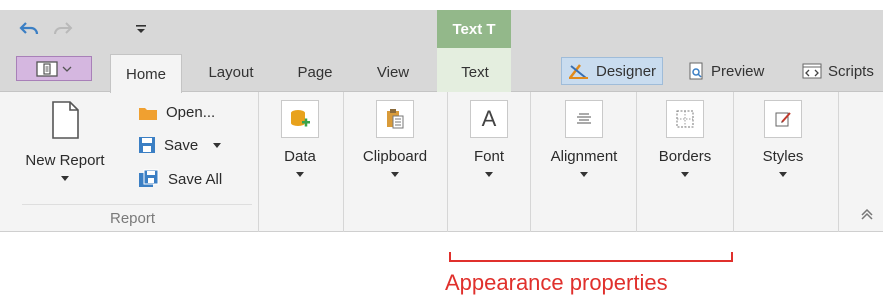  What do you see at coordinates (738, 71) in the screenshot?
I see `preview-label: Preview` at bounding box center [738, 71].